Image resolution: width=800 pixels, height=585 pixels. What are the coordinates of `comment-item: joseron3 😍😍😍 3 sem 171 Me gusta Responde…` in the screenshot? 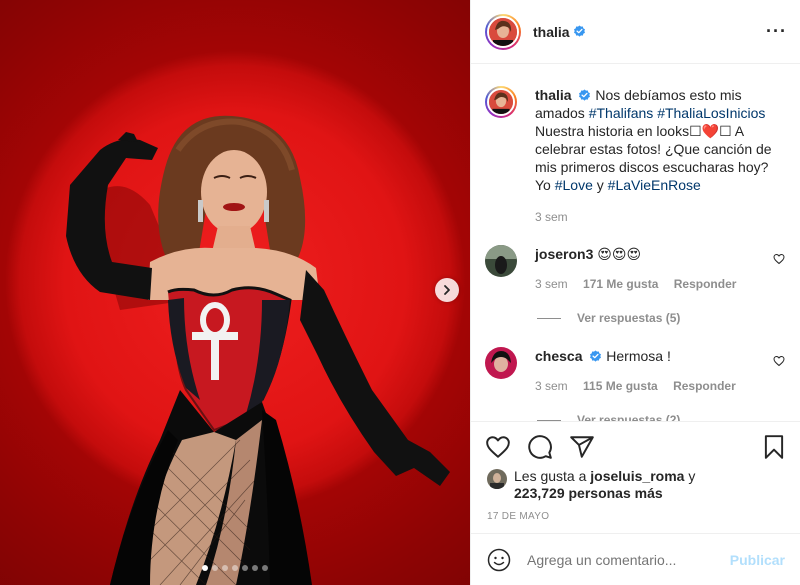 It's located at (635, 269).